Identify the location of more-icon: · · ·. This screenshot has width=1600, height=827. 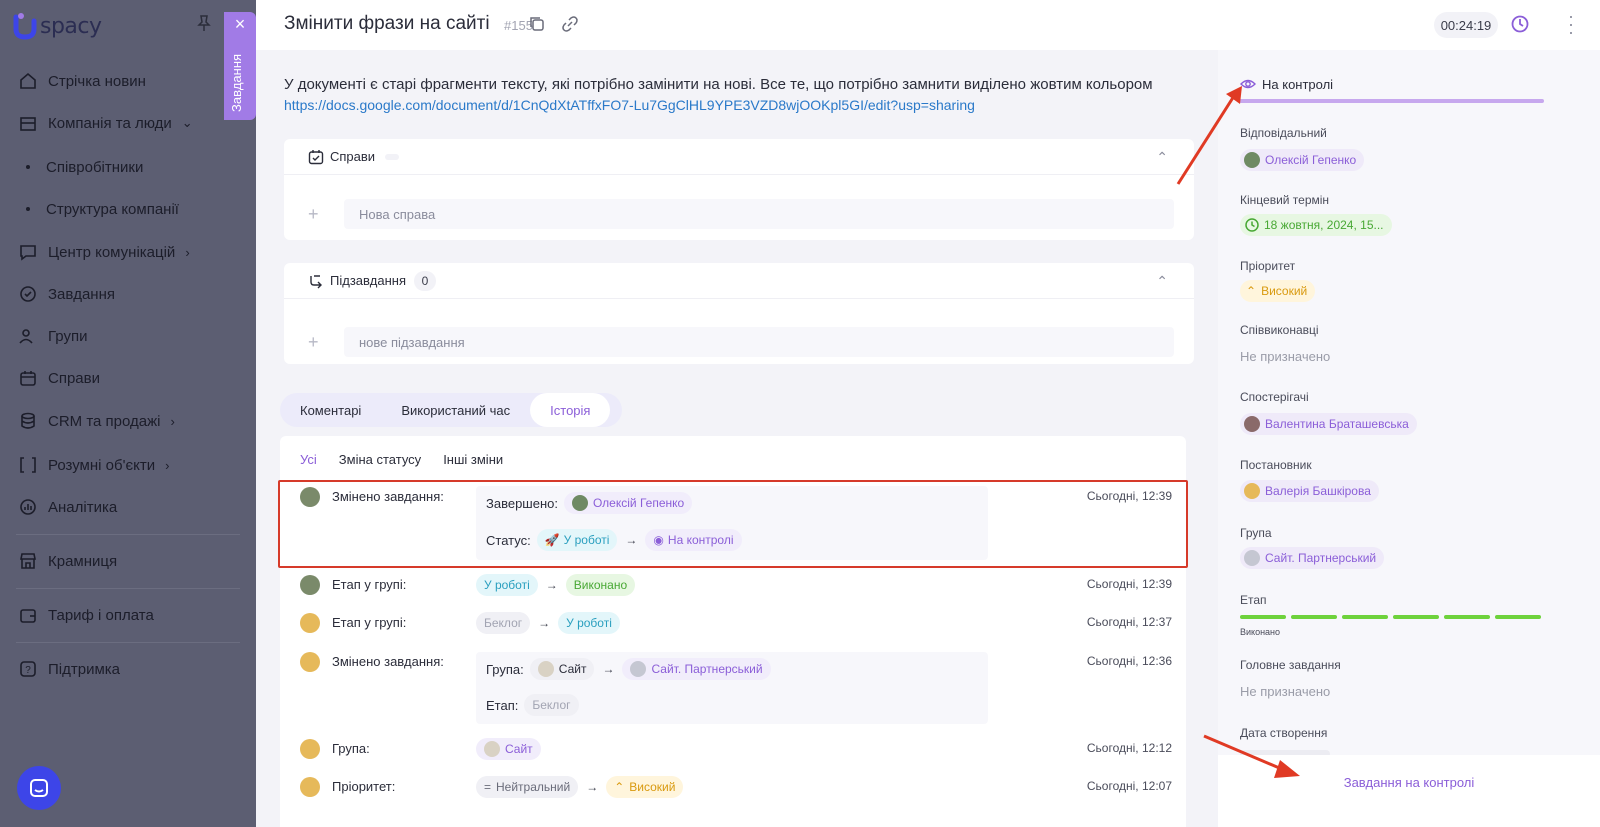
(1571, 24).